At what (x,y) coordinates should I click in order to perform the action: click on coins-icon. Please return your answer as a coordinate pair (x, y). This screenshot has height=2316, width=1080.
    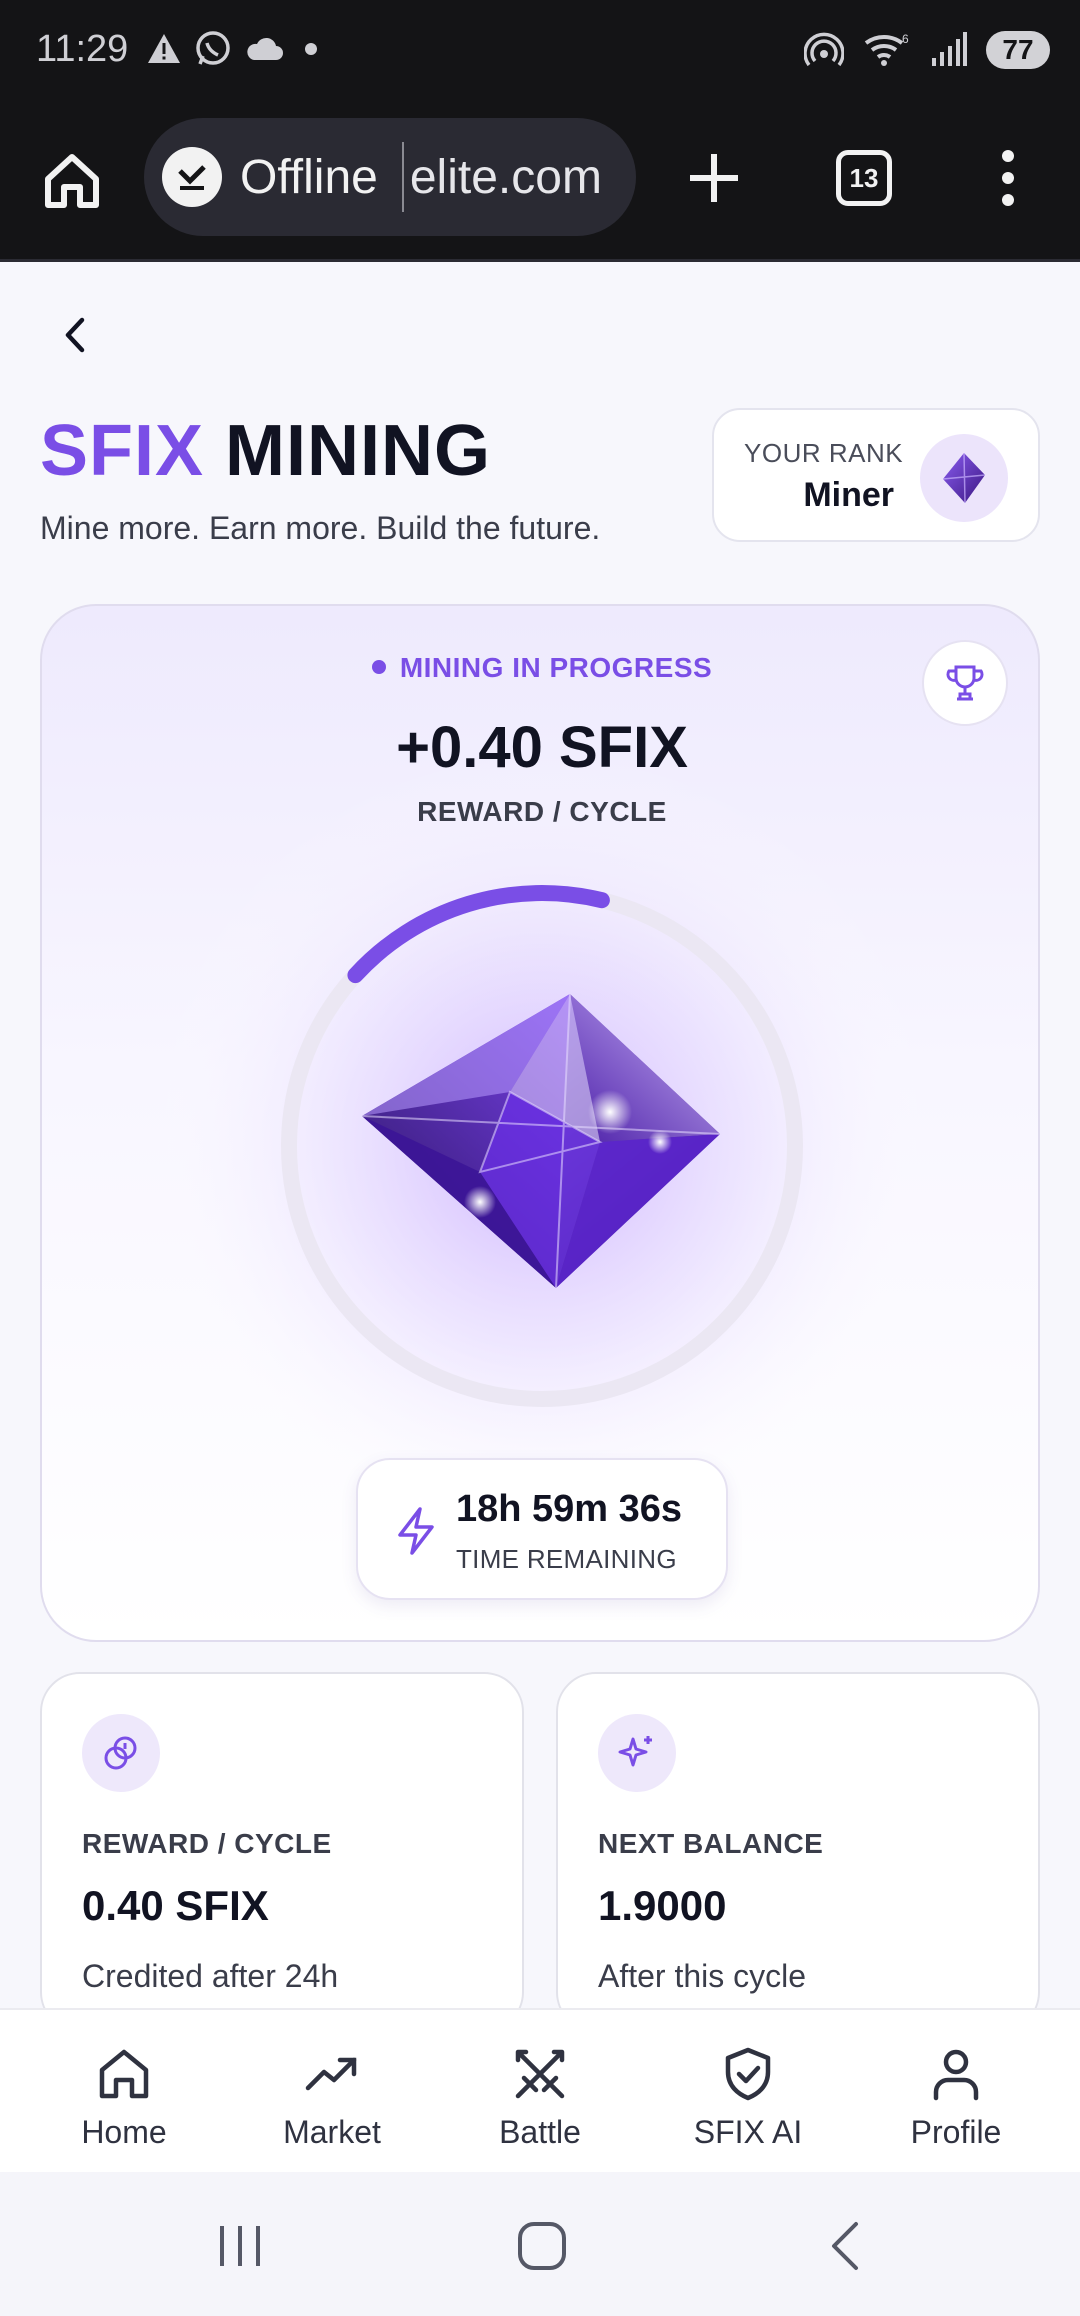
    Looking at the image, I should click on (121, 1753).